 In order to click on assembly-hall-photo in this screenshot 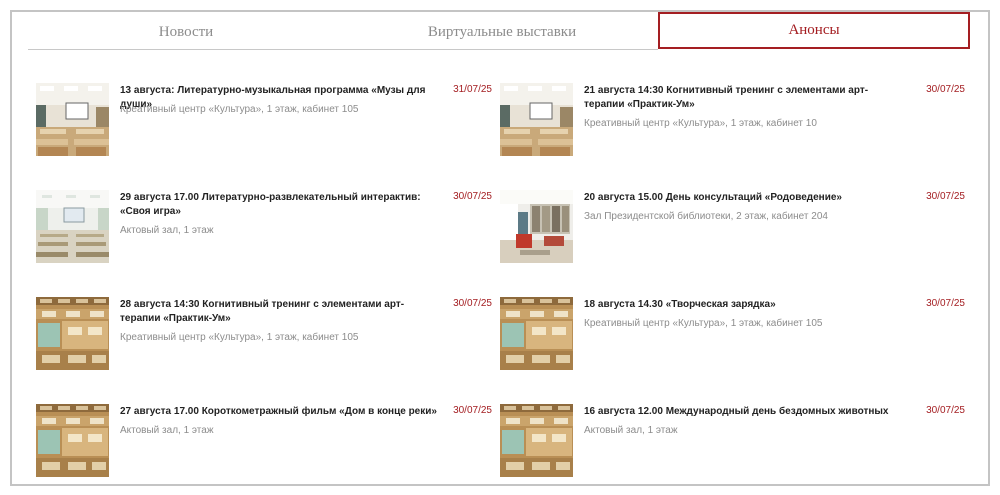, I will do `click(72, 226)`.